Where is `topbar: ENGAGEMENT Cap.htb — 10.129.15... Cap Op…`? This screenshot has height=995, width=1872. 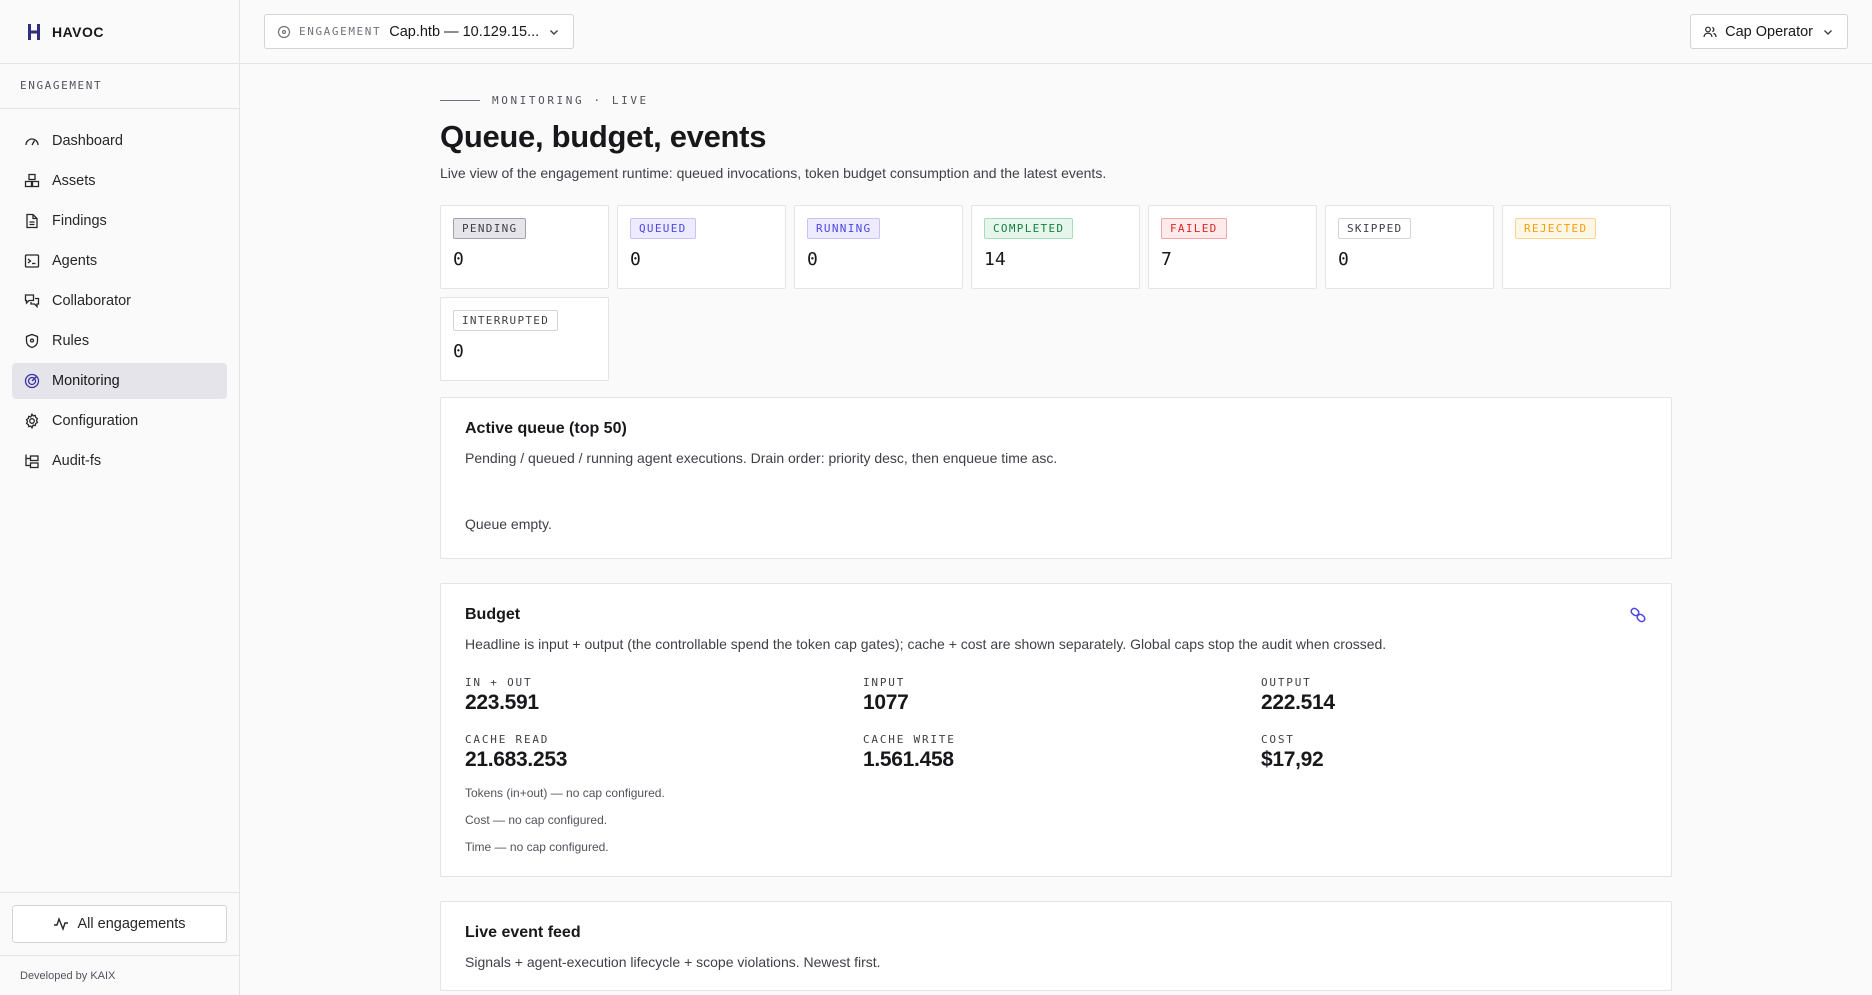 topbar: ENGAGEMENT Cap.htb — 10.129.15... Cap Op… is located at coordinates (1056, 32).